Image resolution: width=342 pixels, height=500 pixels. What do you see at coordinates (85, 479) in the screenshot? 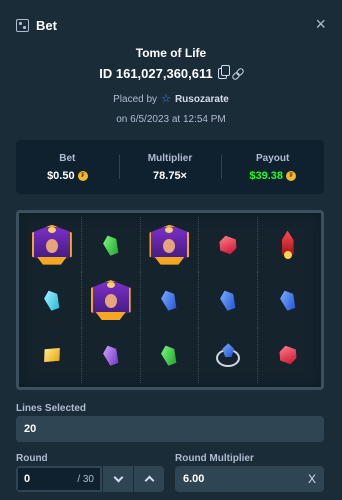
I see `round-total: / 30` at bounding box center [85, 479].